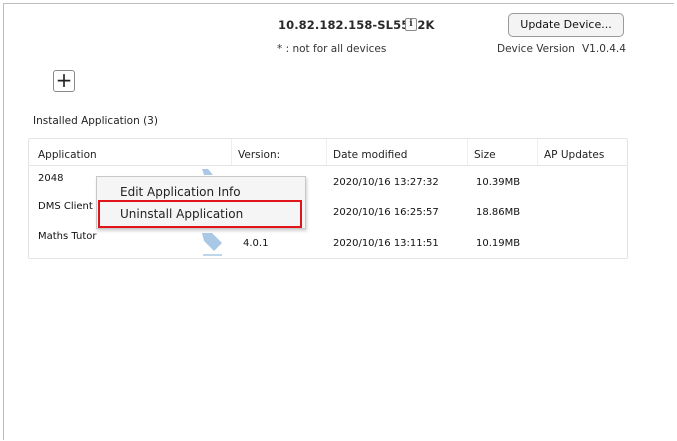 The height and width of the screenshot is (441, 677). Describe the element at coordinates (65, 206) in the screenshot. I see `app-name: DMS Client` at that location.